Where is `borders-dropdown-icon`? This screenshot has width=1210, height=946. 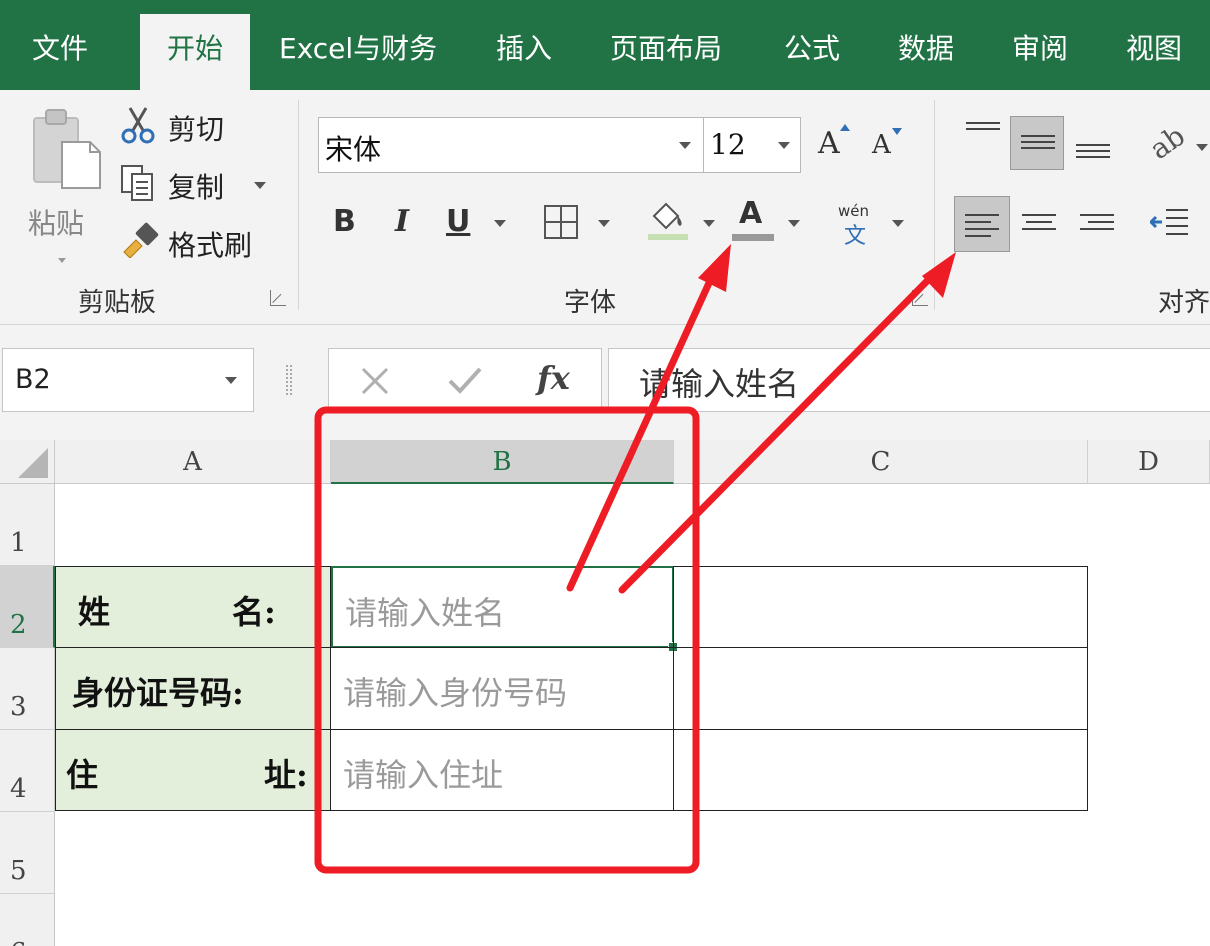
borders-dropdown-icon is located at coordinates (604, 223).